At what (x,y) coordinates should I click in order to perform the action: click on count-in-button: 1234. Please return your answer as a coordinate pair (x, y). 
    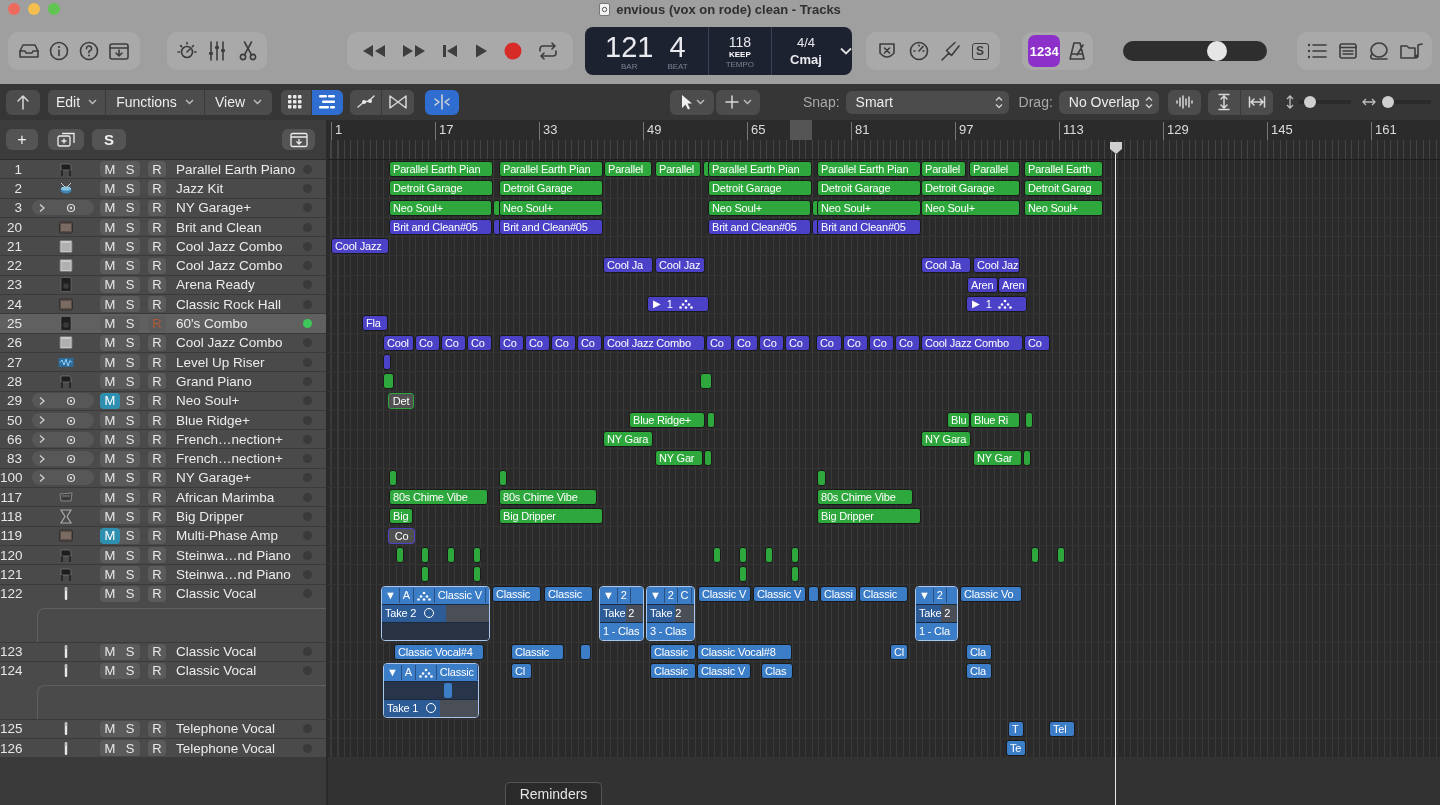
    Looking at the image, I should click on (1044, 51).